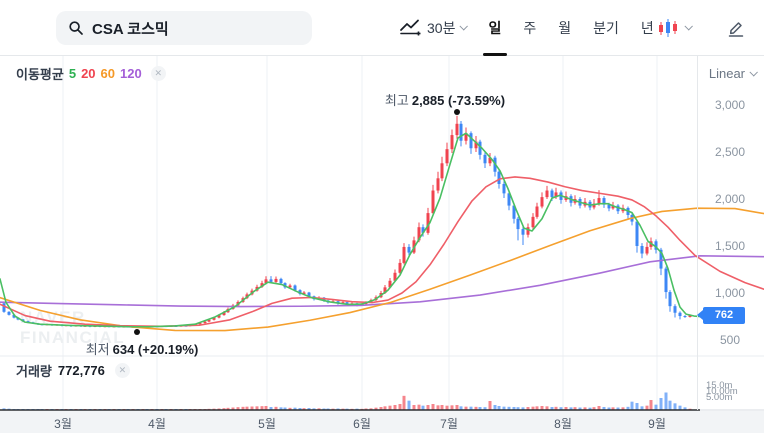 This screenshot has width=764, height=433. I want to click on price-tick-label: 1,000, so click(730, 293).